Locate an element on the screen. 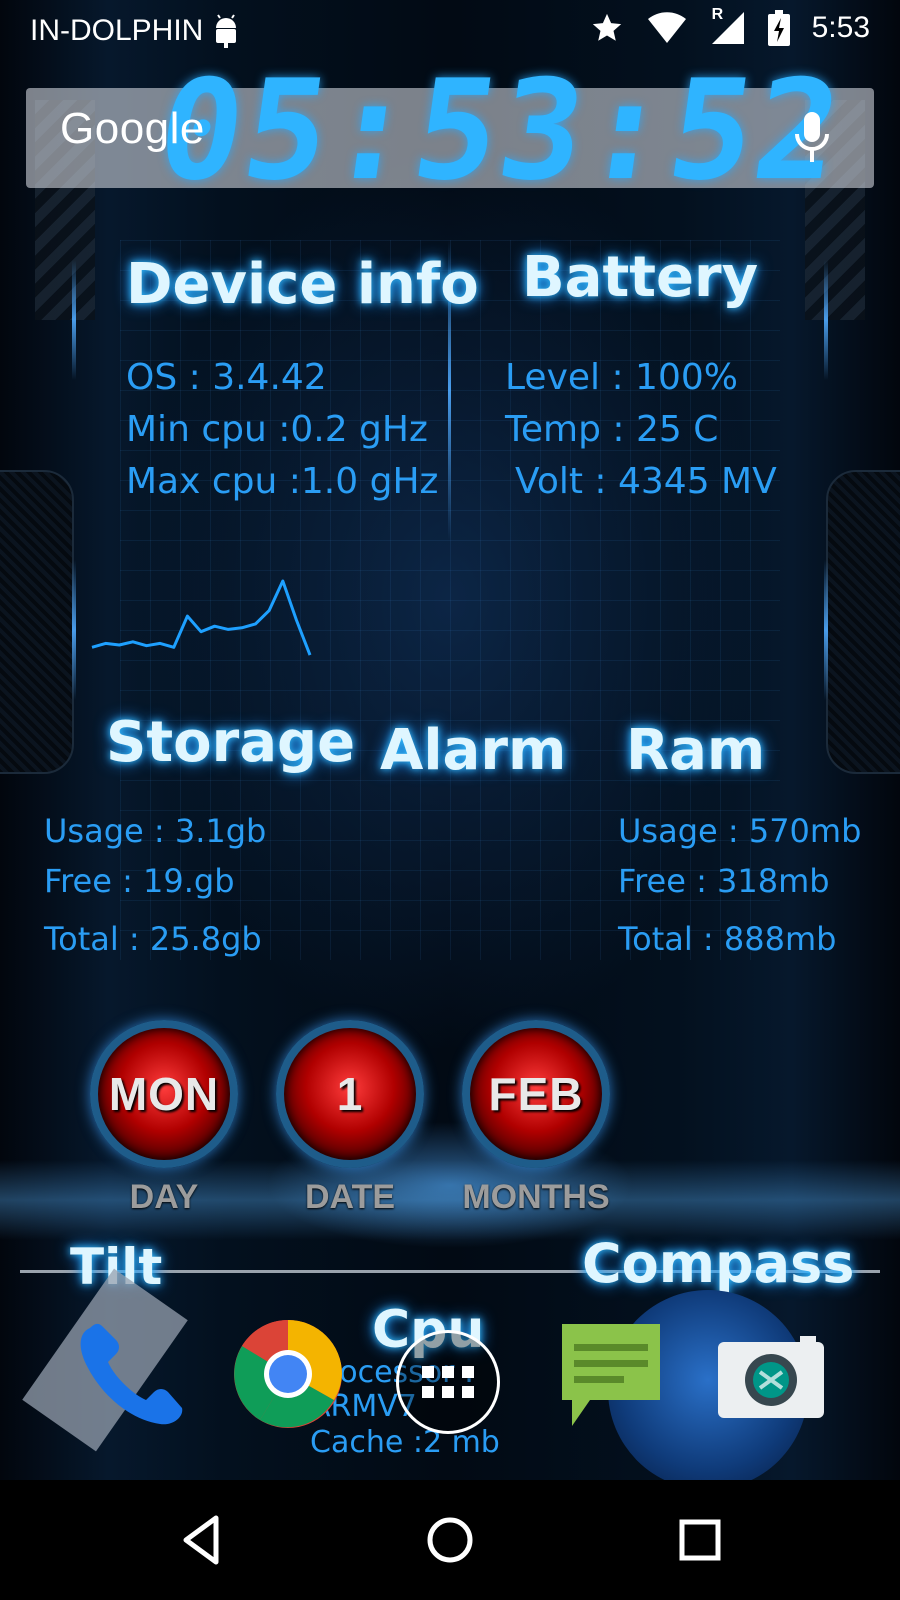 This screenshot has height=1600, width=900. wifi-icon is located at coordinates (666, 28).